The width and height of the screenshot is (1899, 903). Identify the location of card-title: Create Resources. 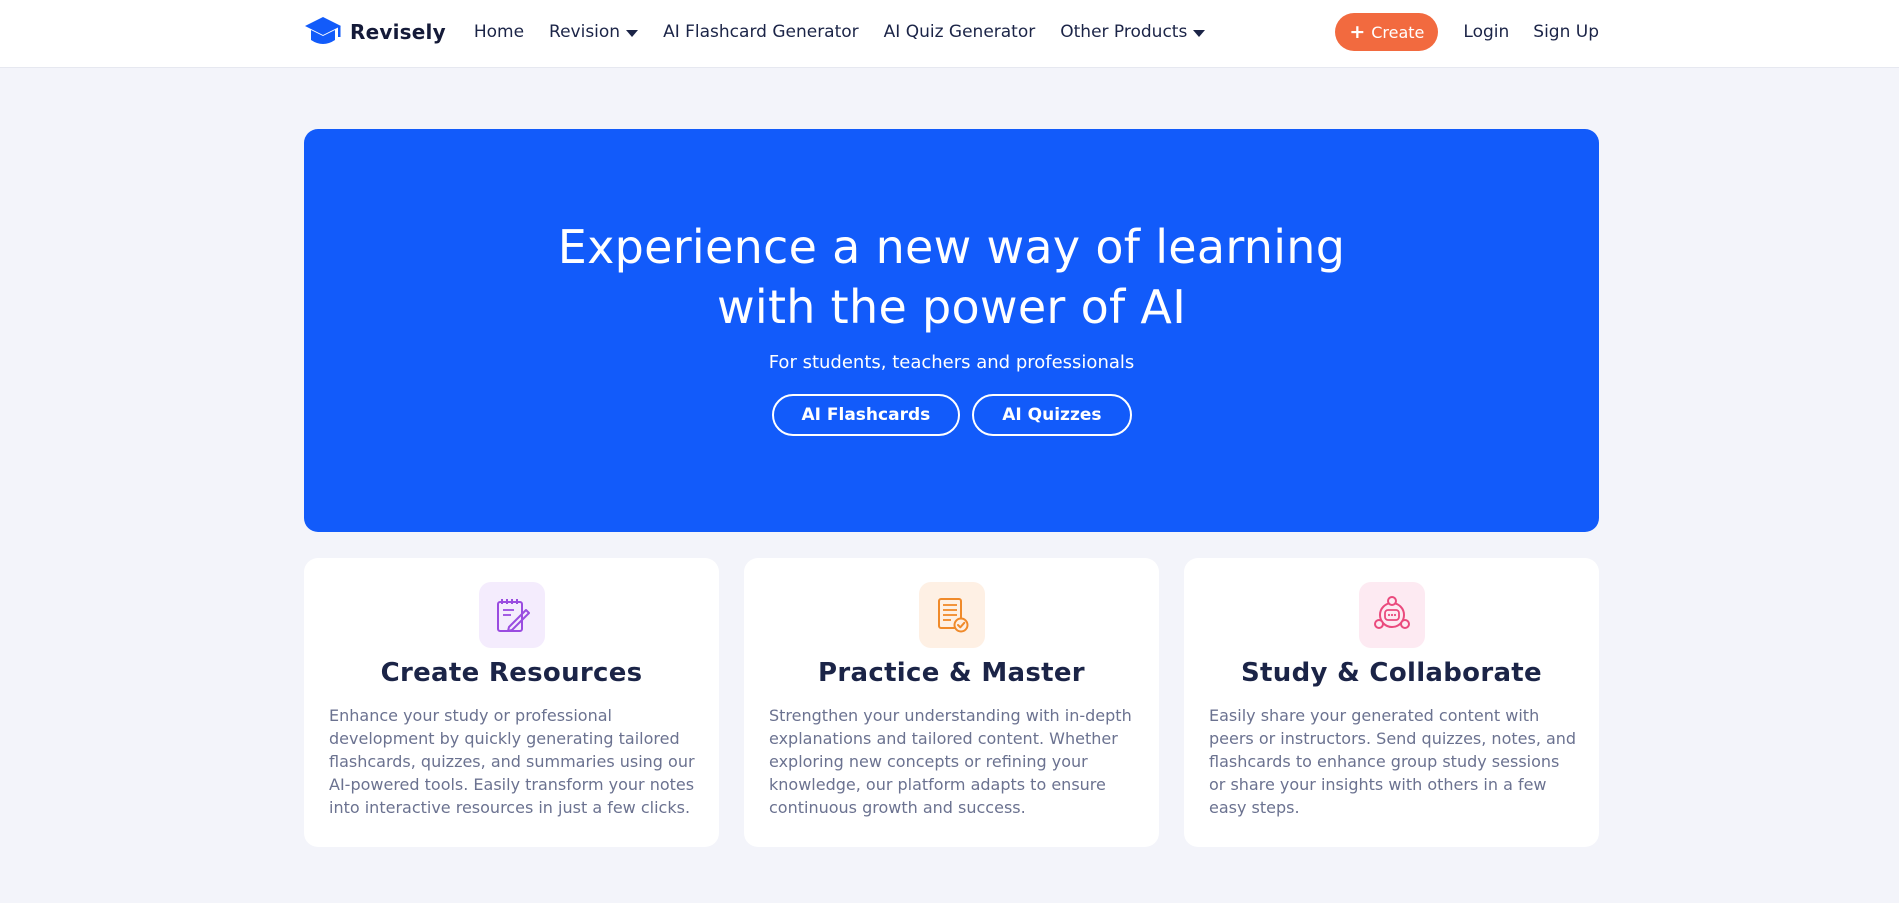
(511, 673).